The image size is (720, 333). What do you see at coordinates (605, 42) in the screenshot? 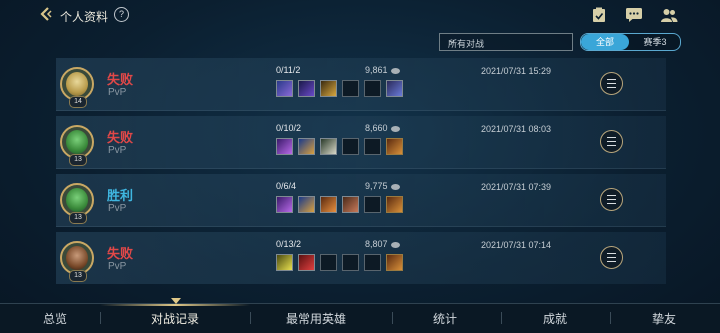
I see `segment-all: 全部` at bounding box center [605, 42].